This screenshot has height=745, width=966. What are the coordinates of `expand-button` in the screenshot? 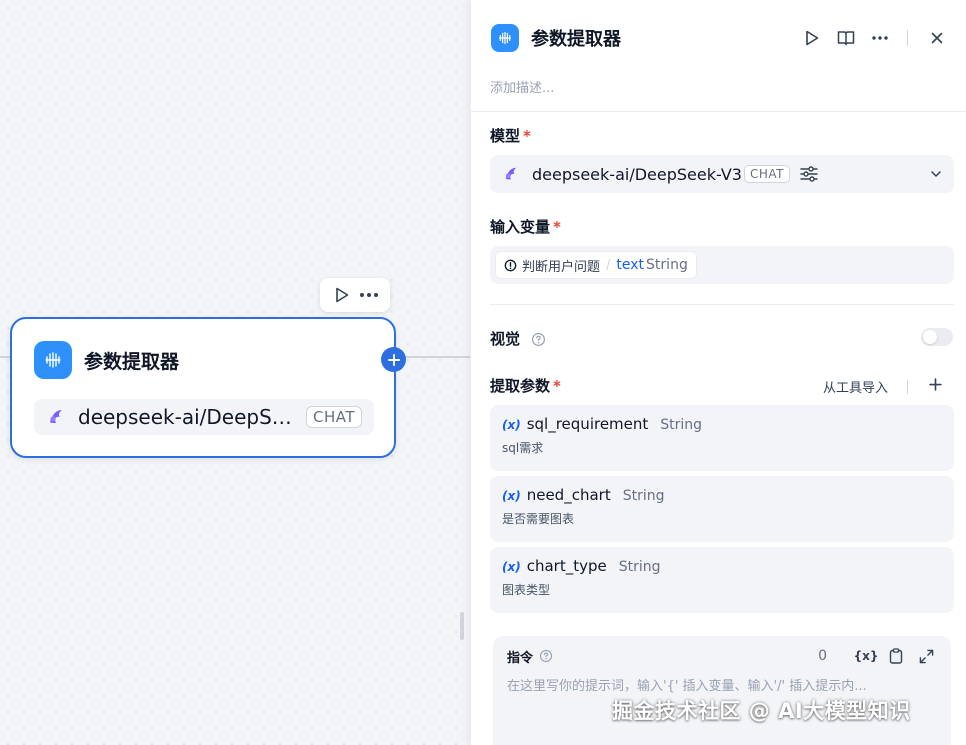 It's located at (926, 656).